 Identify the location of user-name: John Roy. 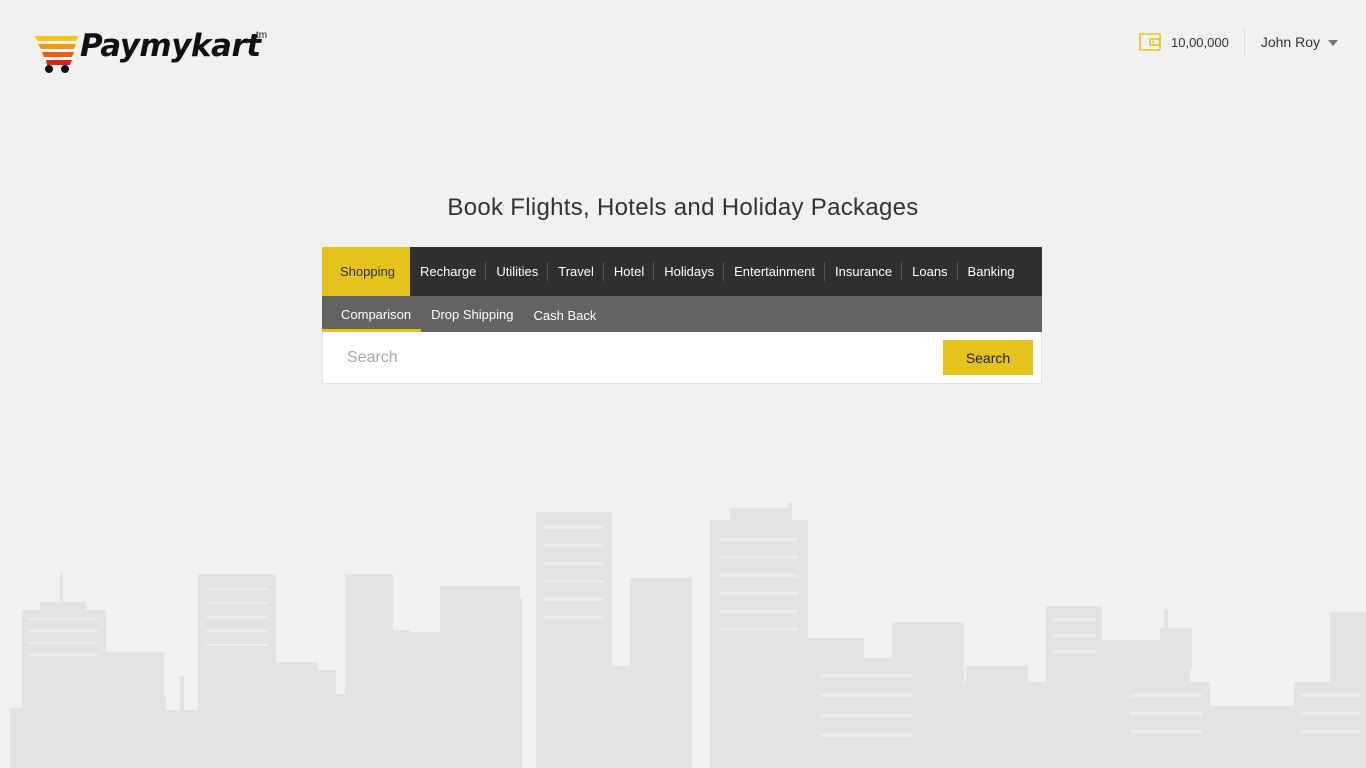
(1290, 42).